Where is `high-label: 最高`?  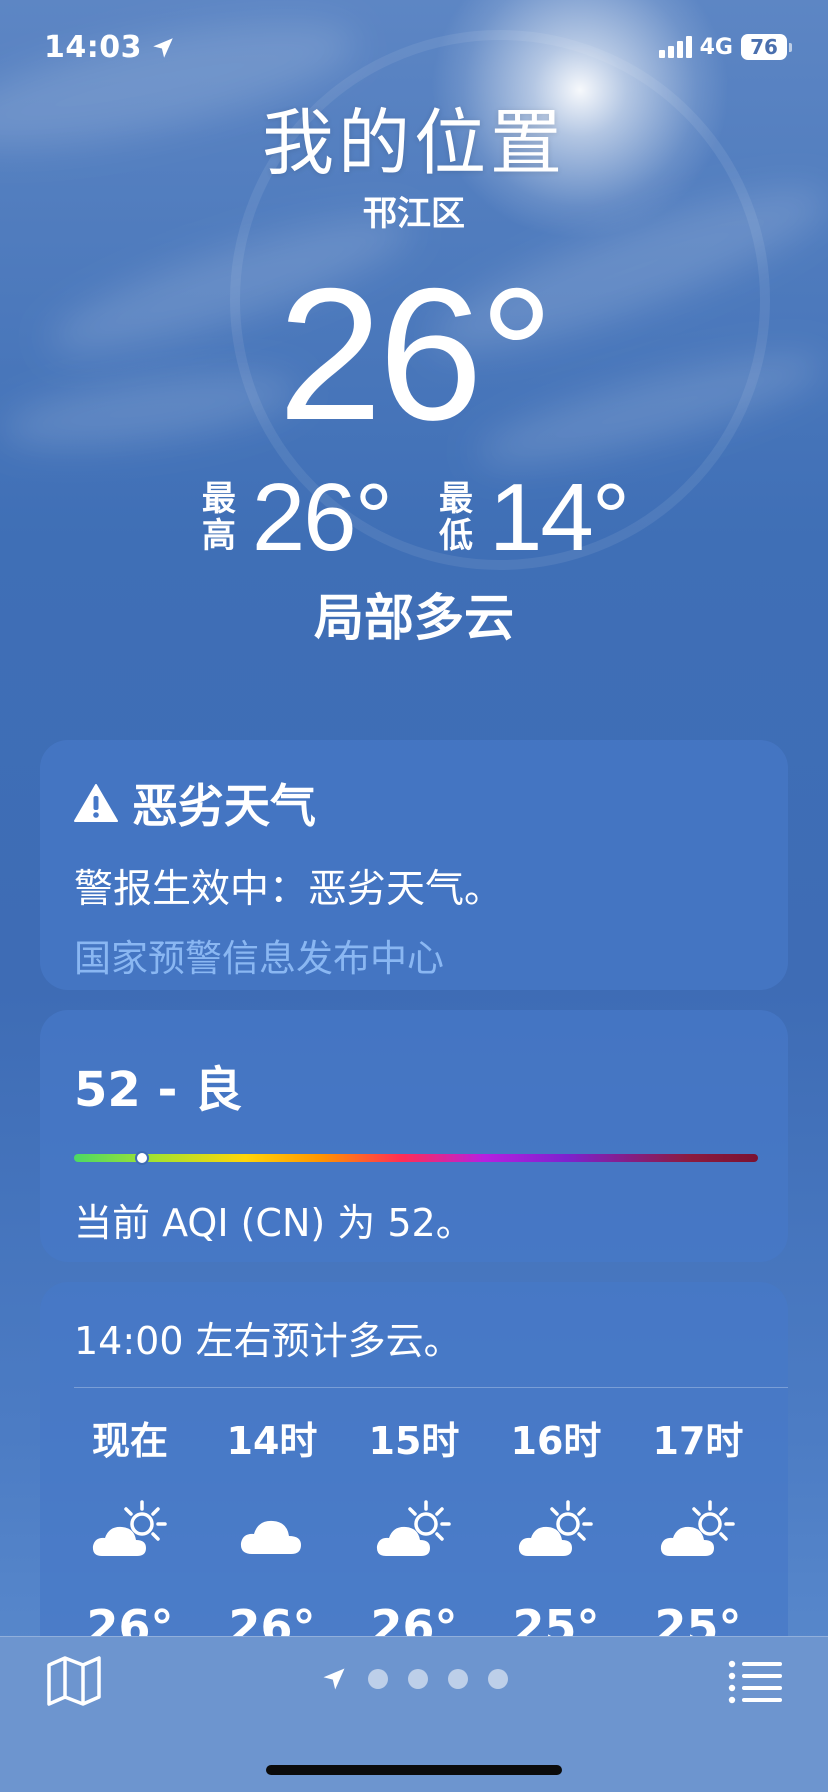
high-label: 最高 is located at coordinates (218, 517).